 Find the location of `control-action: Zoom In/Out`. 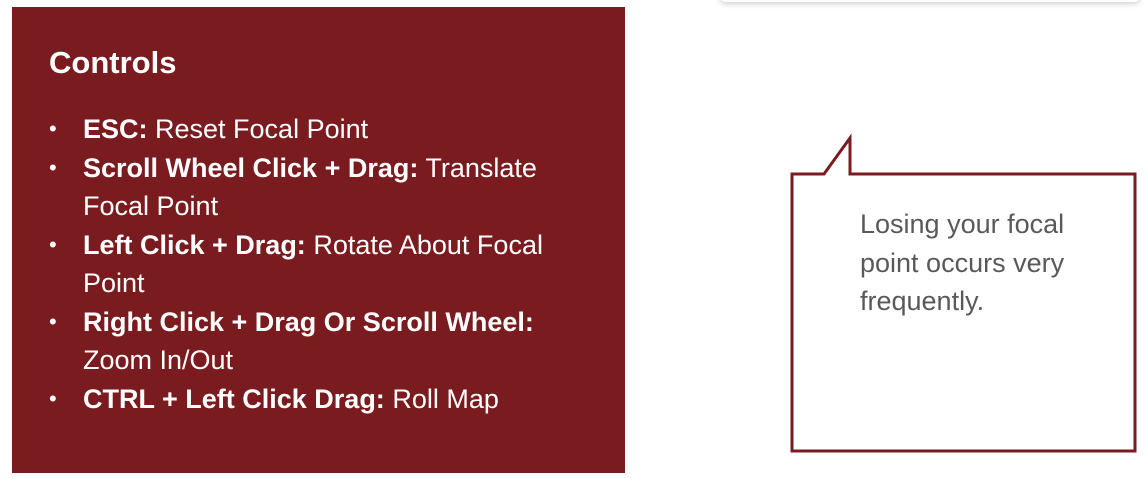

control-action: Zoom In/Out is located at coordinates (158, 360).